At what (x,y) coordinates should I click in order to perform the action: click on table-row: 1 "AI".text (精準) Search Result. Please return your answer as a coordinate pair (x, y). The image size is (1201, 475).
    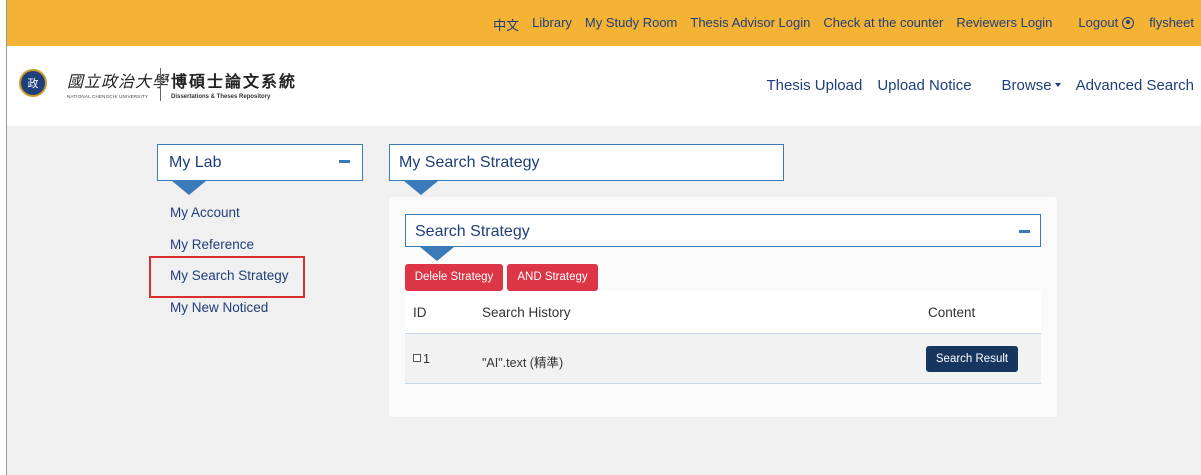
    Looking at the image, I should click on (723, 359).